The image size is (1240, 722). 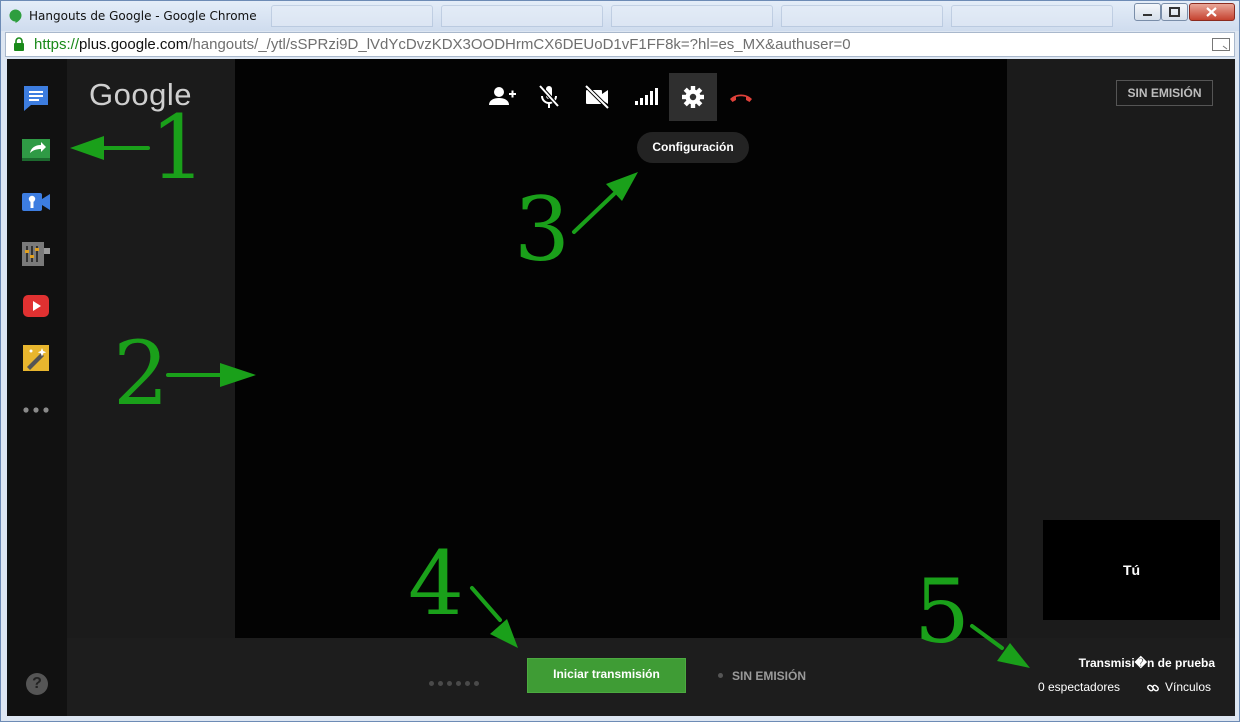 I want to click on rail-item-screenshare, so click(x=36, y=150).